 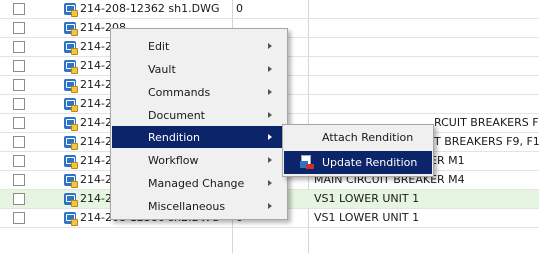 What do you see at coordinates (239, 8) in the screenshot?
I see `file-version: 0` at bounding box center [239, 8].